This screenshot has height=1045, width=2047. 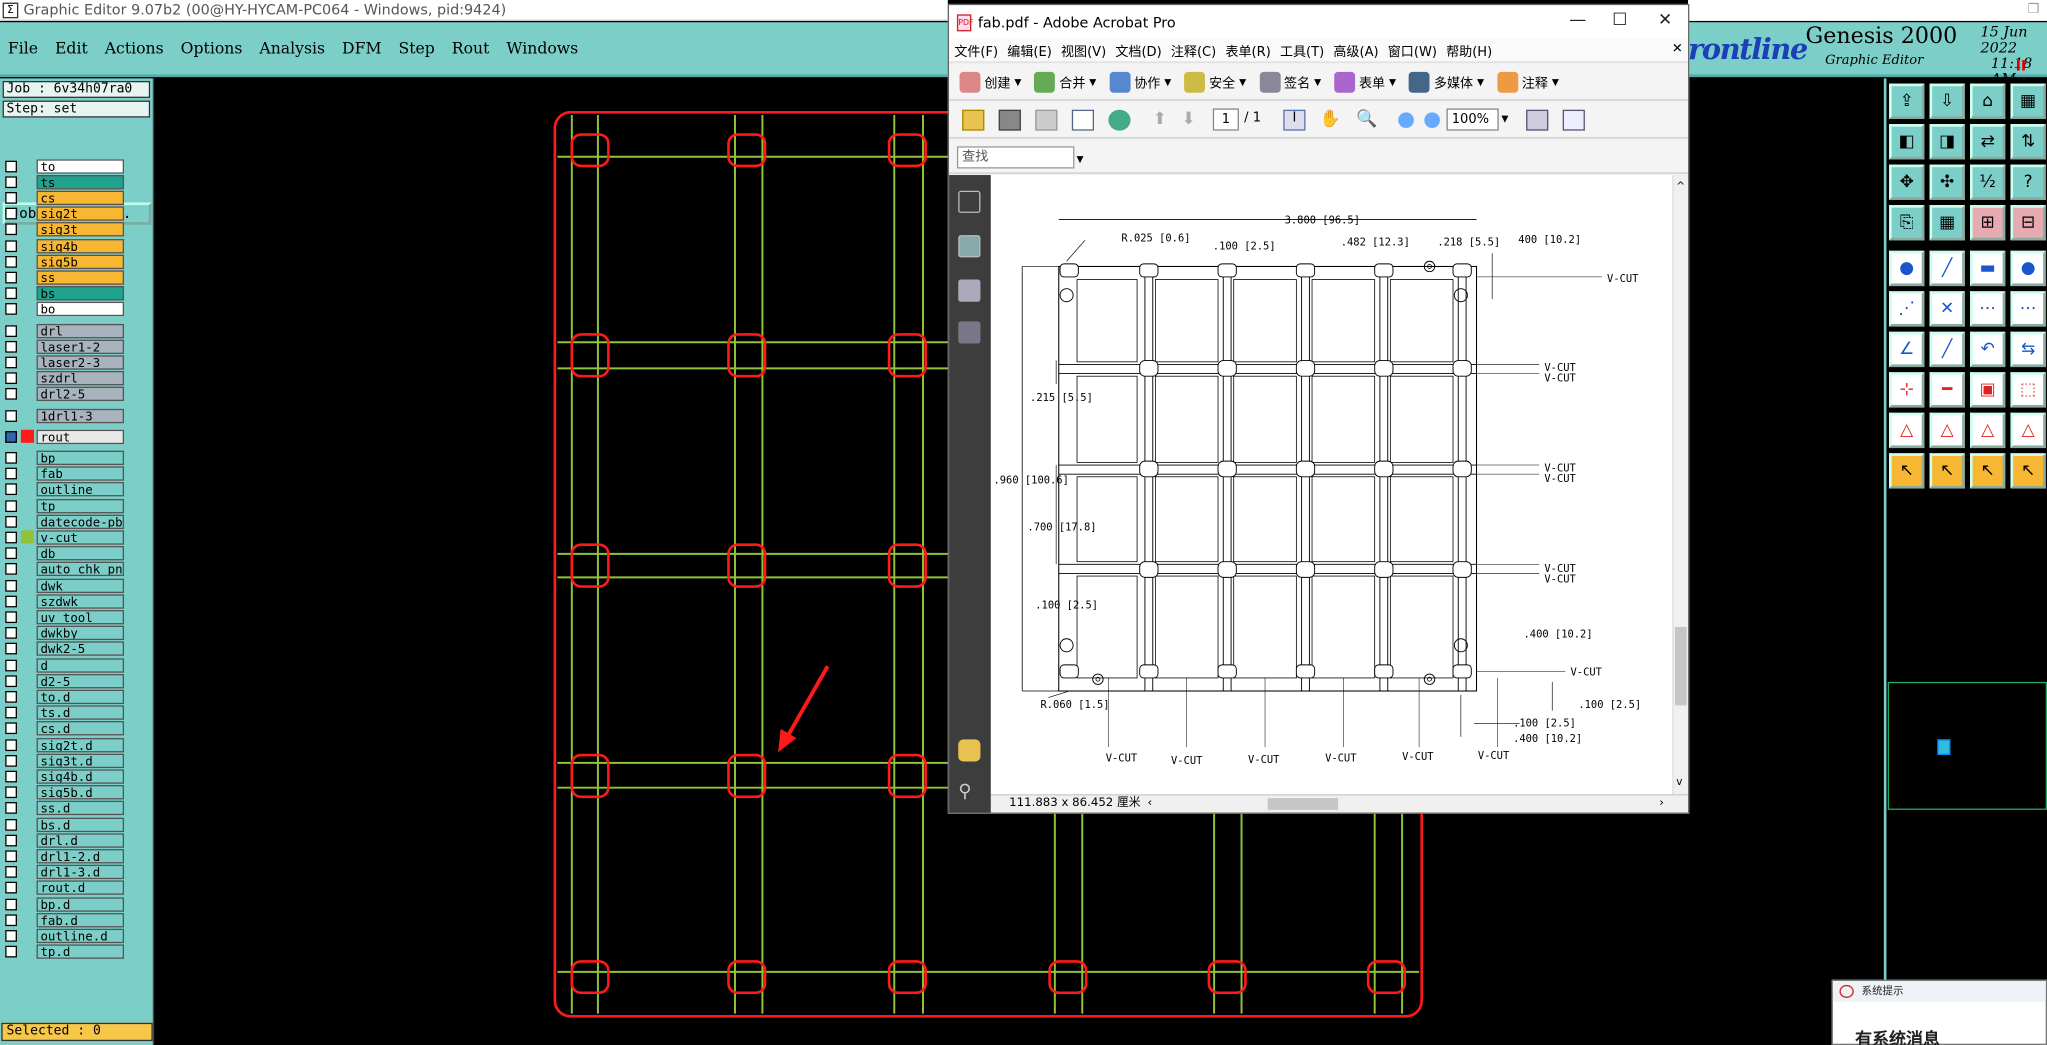 What do you see at coordinates (65, 378) in the screenshot?
I see `layer-row-szdrl: szdrl` at bounding box center [65, 378].